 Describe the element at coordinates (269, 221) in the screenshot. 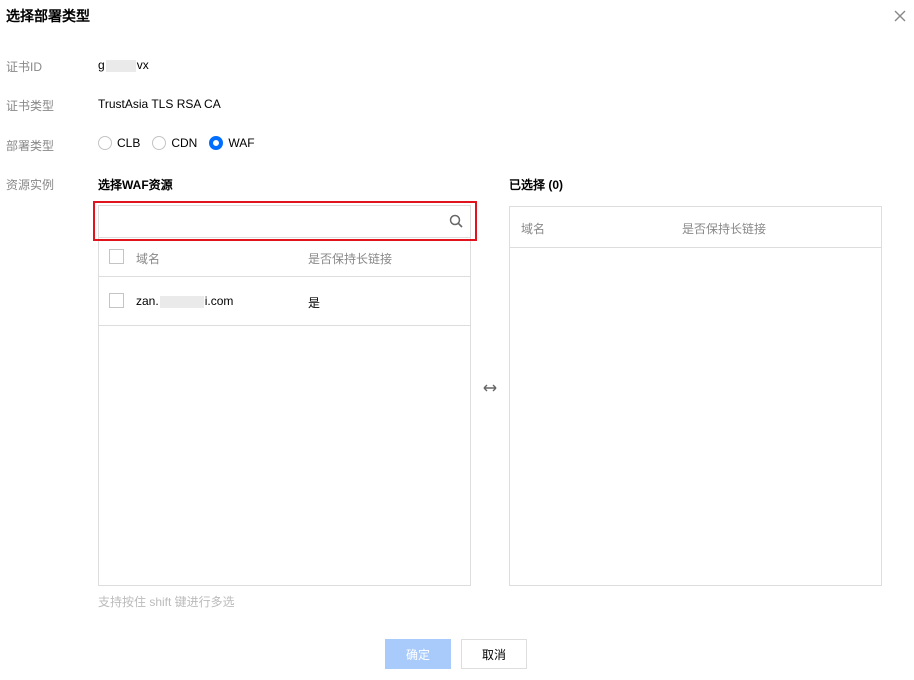

I see `search-input` at that location.